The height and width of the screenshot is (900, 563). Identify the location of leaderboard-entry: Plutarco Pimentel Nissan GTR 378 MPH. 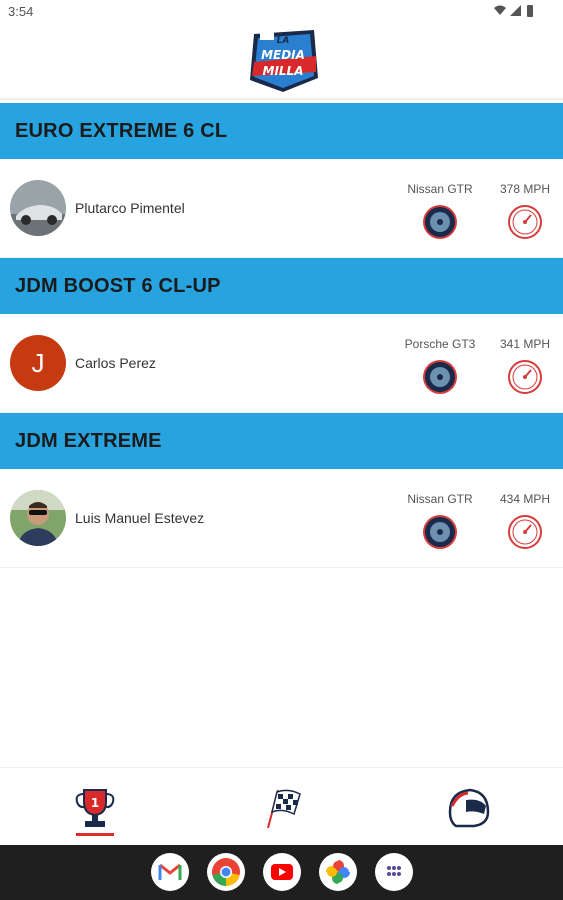
(281, 208).